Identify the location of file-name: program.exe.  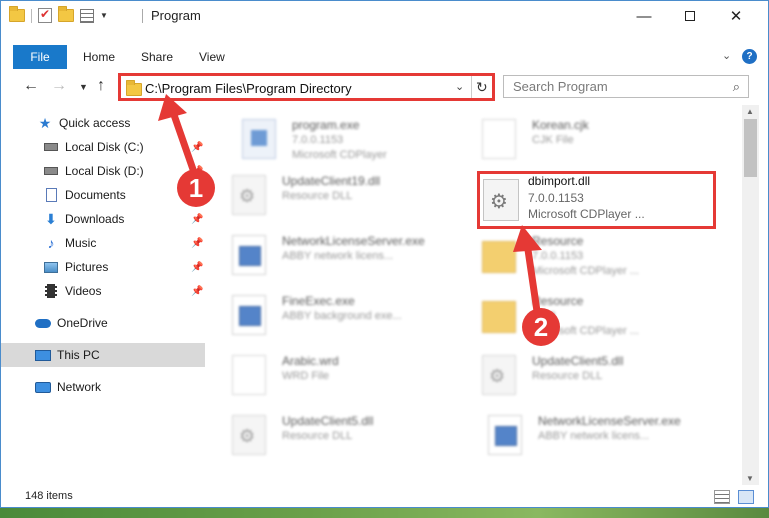
(326, 125).